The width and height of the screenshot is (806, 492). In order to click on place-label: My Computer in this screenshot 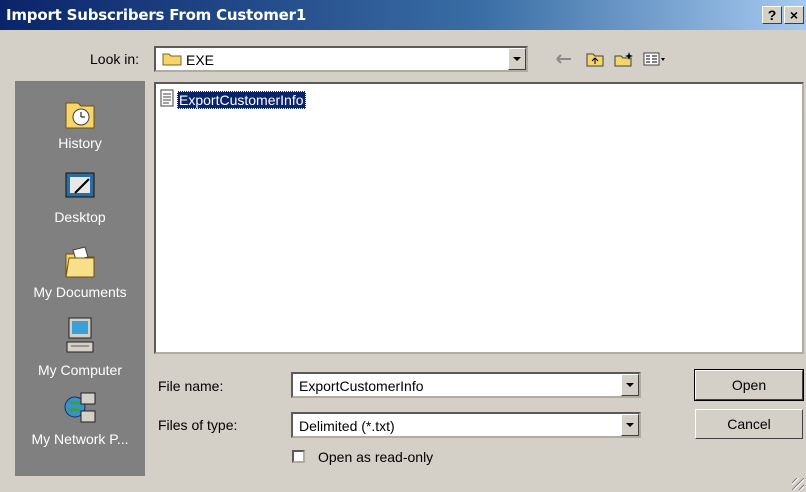, I will do `click(80, 370)`.